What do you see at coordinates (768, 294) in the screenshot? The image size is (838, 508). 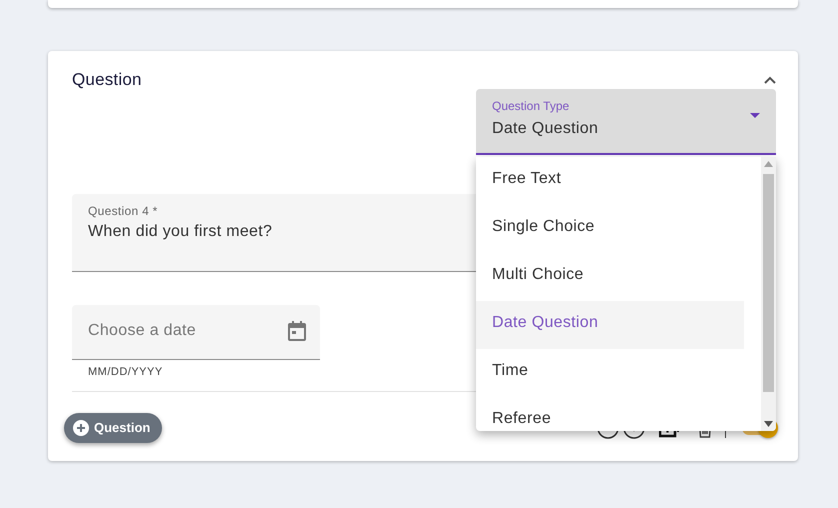 I see `scrollbar` at bounding box center [768, 294].